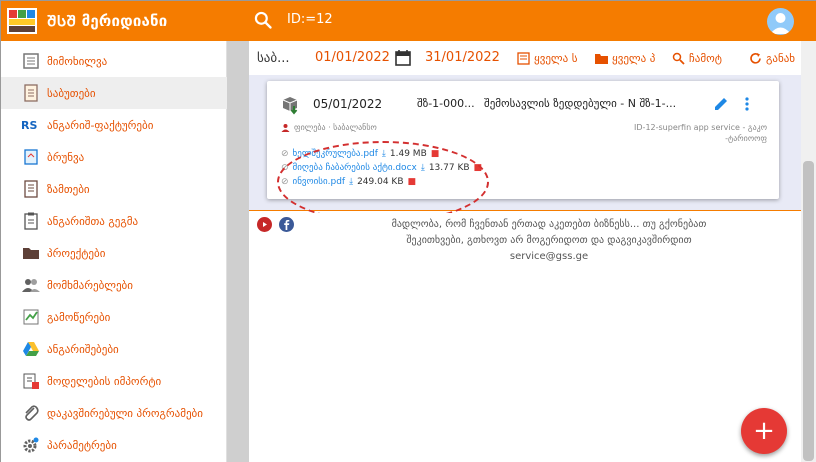  I want to click on sidebar-item-label: მიმოხილვა, so click(77, 61).